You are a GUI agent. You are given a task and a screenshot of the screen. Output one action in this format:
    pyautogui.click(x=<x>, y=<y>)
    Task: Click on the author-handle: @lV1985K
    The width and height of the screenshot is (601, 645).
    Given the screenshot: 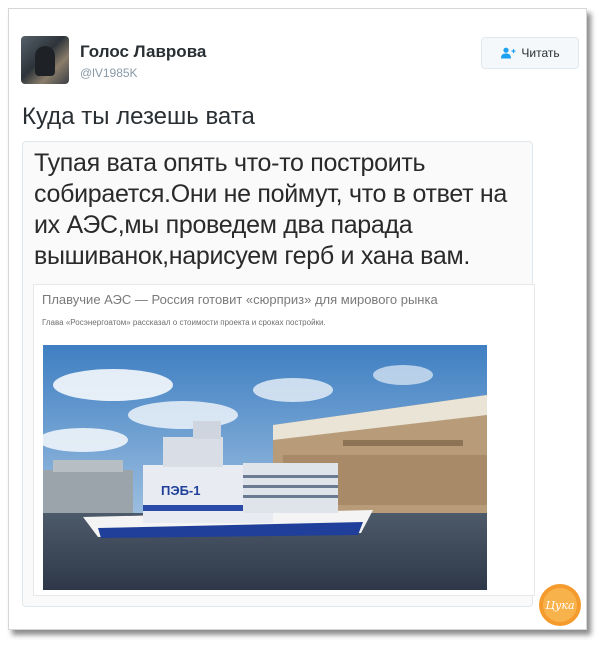 What is the action you would take?
    pyautogui.click(x=109, y=73)
    